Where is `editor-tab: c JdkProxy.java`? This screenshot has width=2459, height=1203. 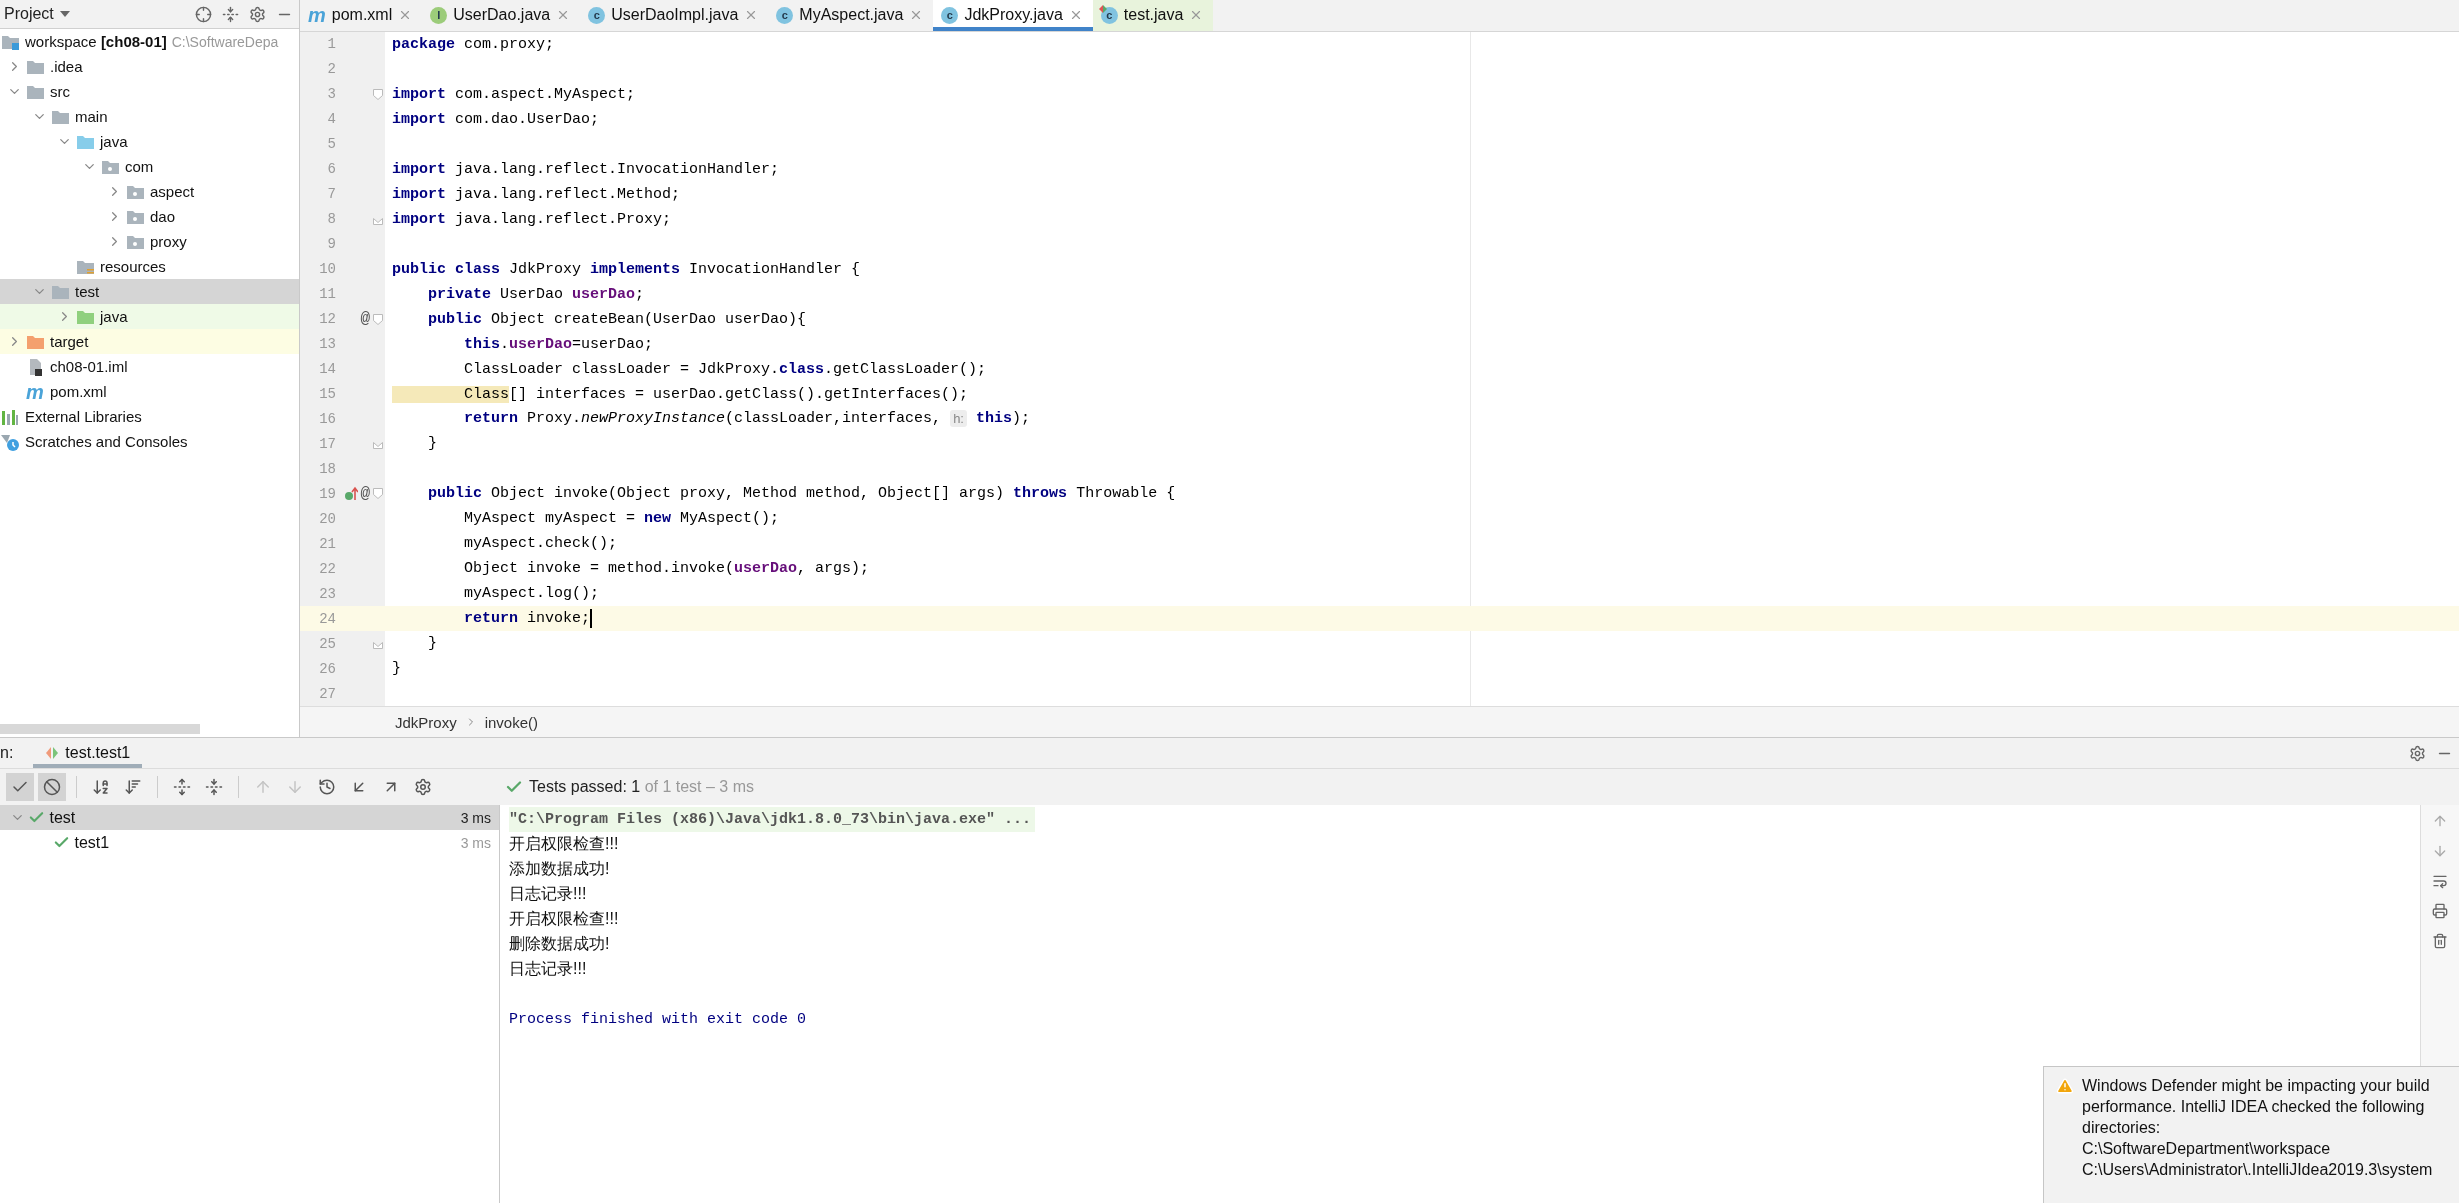 editor-tab: c JdkProxy.java is located at coordinates (1013, 15).